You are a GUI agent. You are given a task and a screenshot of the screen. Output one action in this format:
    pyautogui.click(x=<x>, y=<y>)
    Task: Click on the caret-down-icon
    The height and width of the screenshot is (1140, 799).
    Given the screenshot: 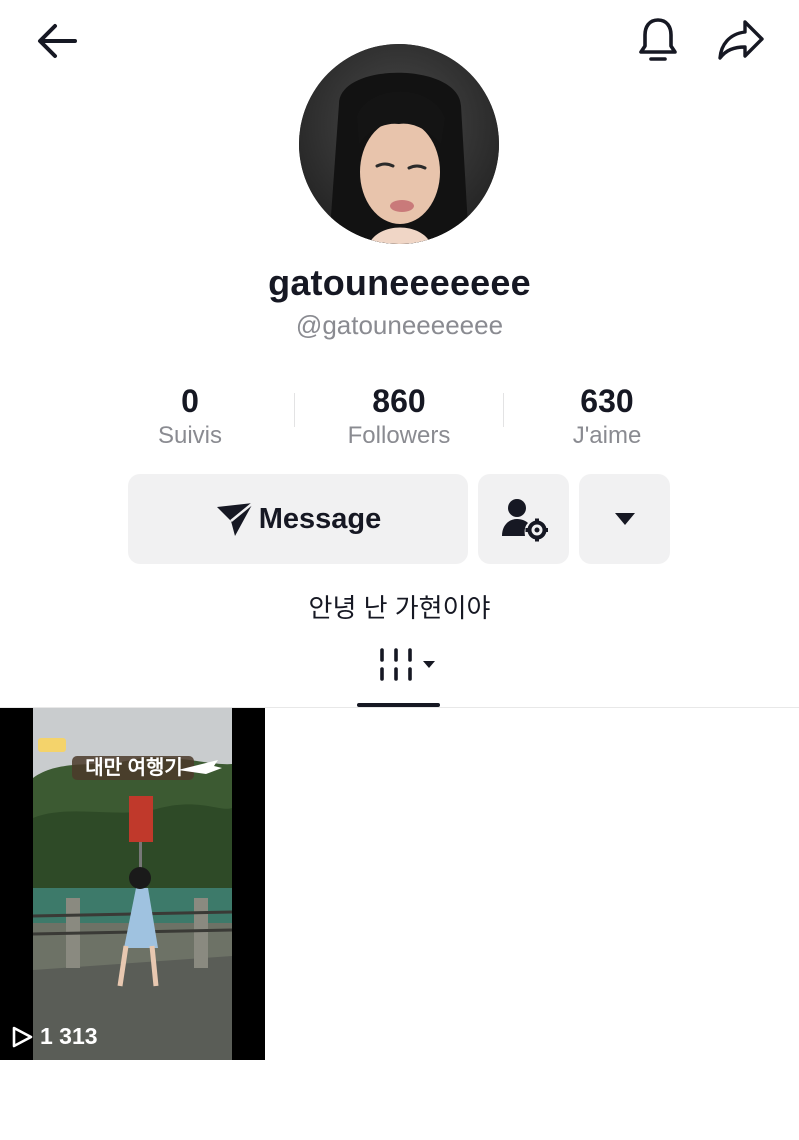 What is the action you would take?
    pyautogui.click(x=624, y=519)
    